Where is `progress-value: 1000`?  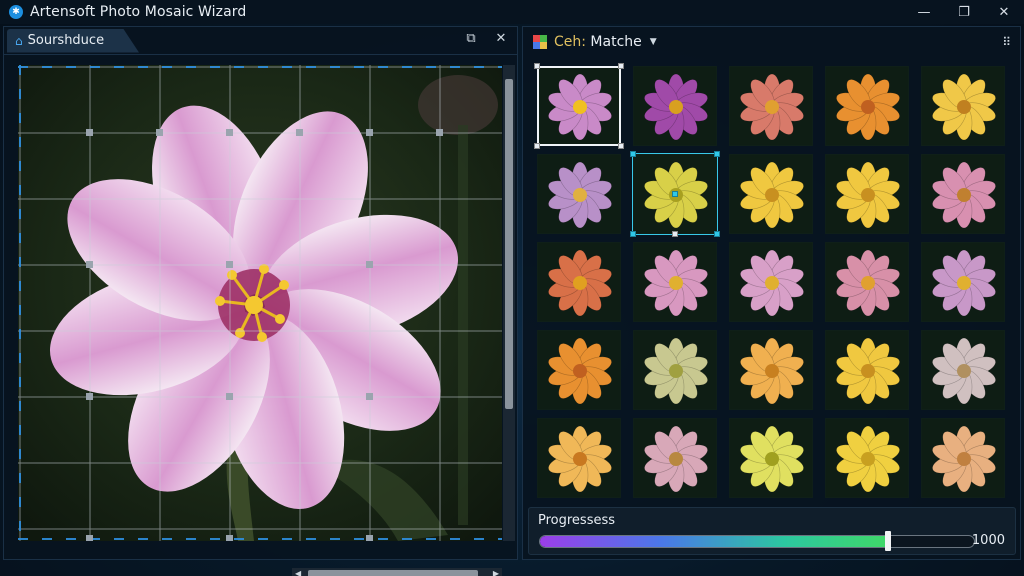
progress-value: 1000 is located at coordinates (988, 540).